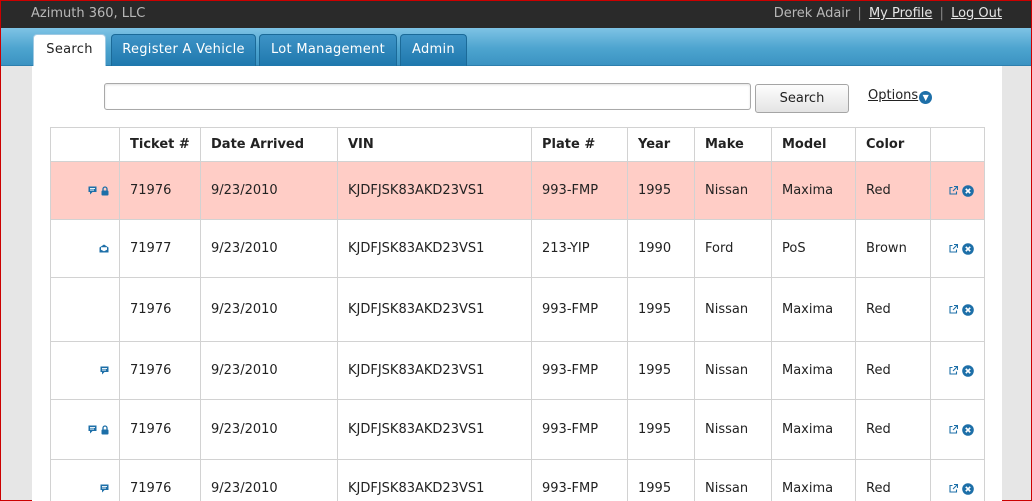  I want to click on column-header-vin: VIN, so click(434, 144).